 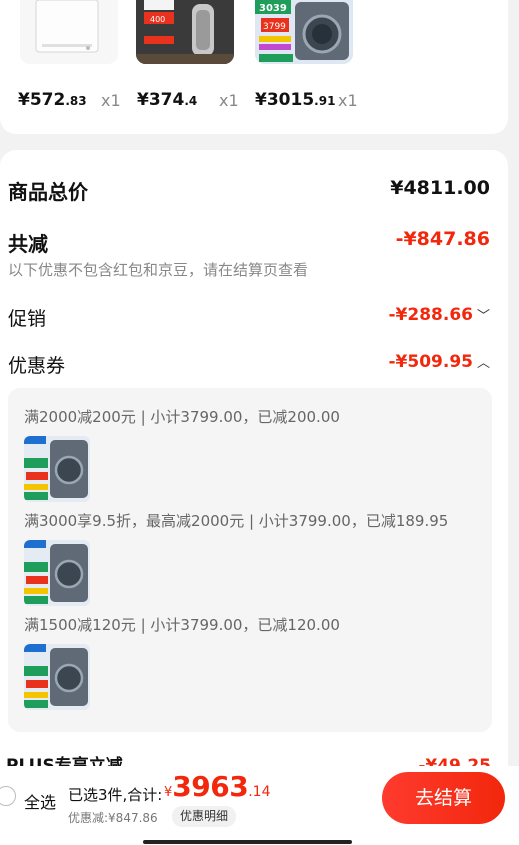 I want to click on total-reduce-value: -¥847.86, so click(x=442, y=239).